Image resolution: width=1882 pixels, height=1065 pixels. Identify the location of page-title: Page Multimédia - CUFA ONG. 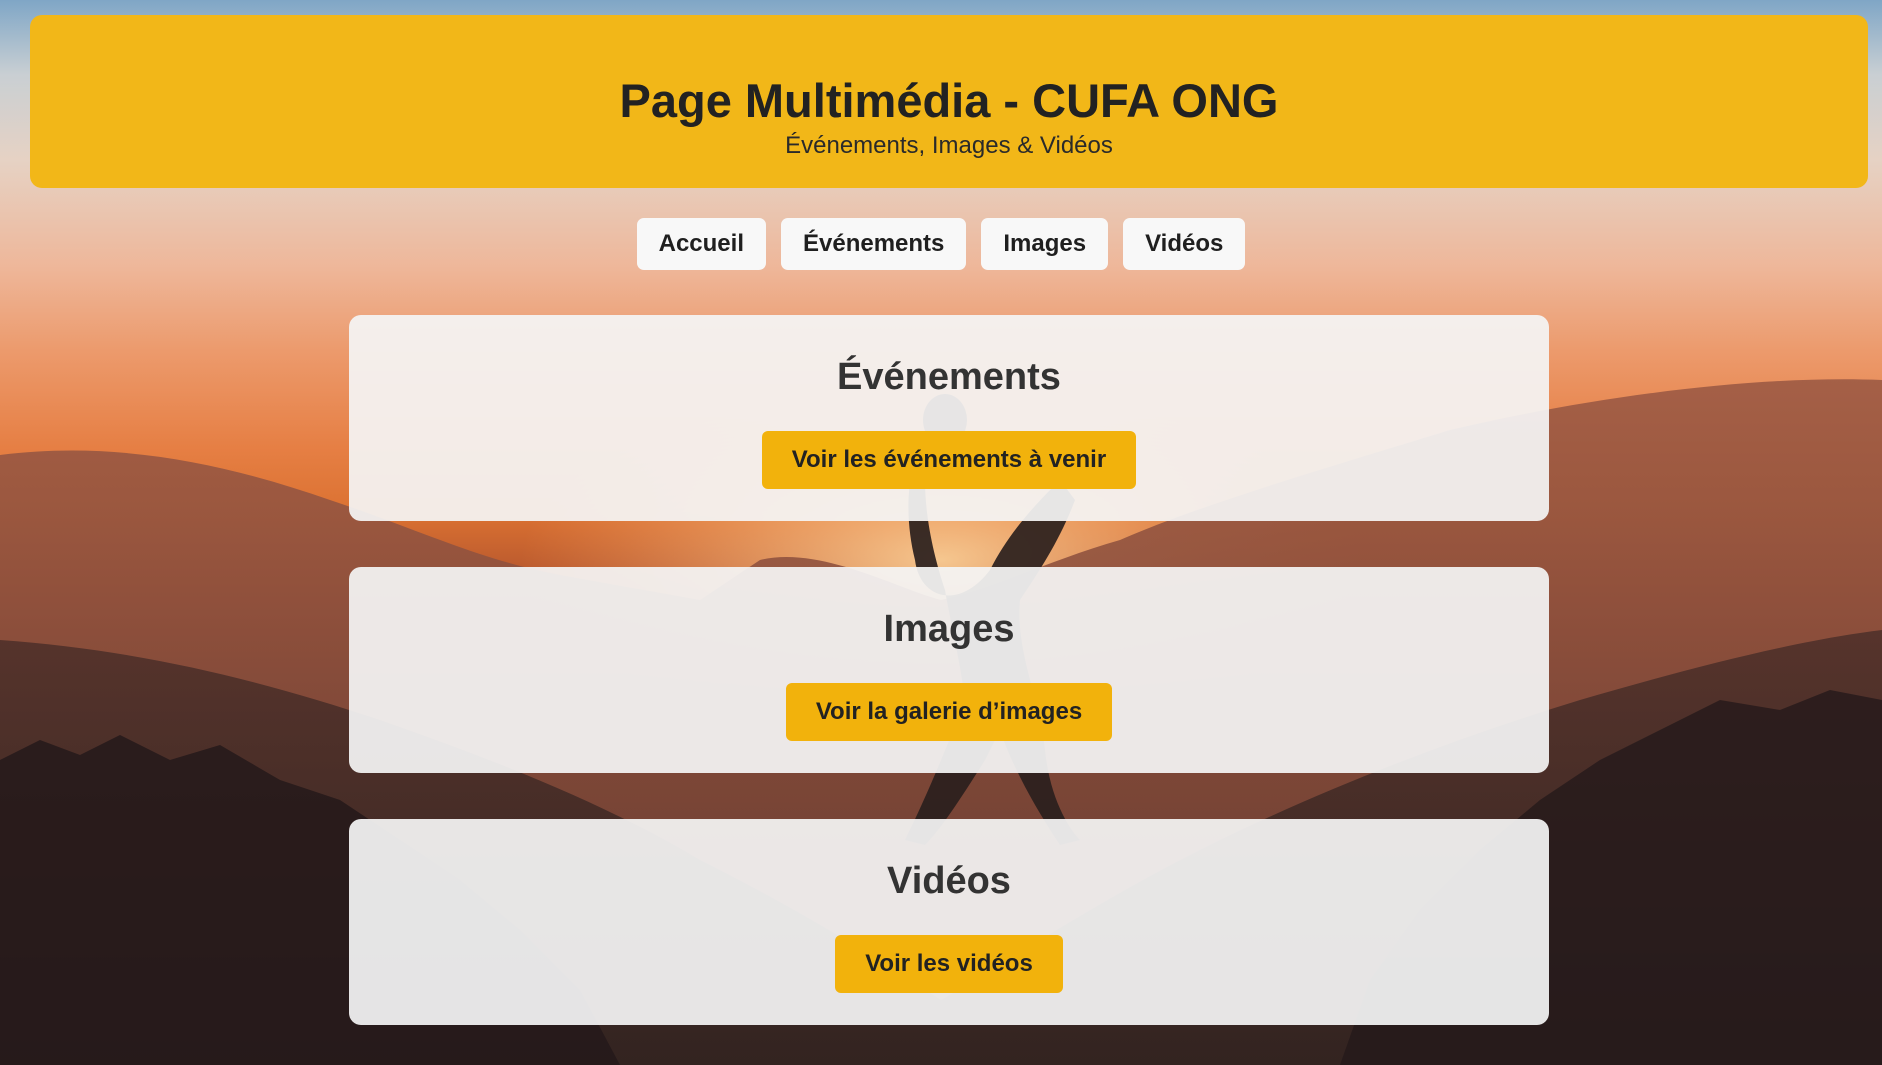
(949, 100).